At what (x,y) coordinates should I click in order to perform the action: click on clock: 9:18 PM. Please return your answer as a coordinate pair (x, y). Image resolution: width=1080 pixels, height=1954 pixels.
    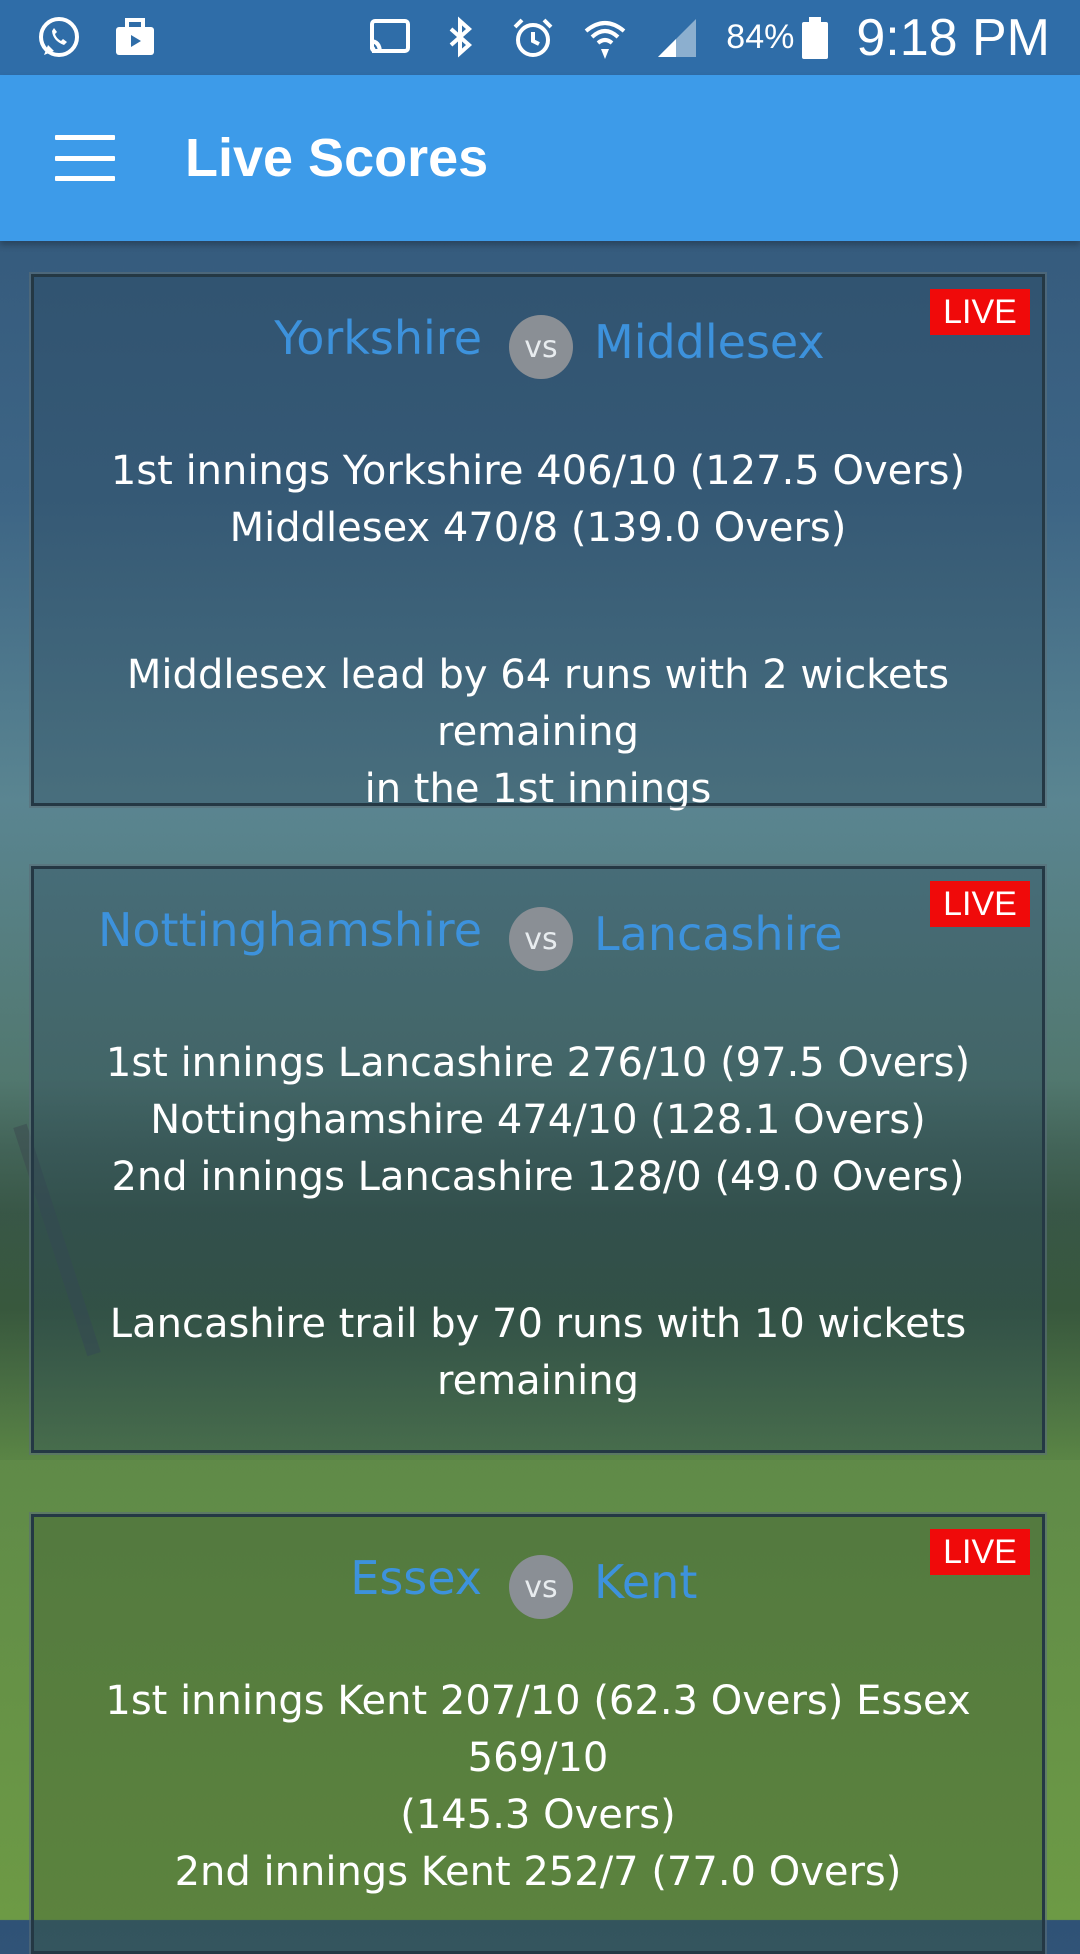
    Looking at the image, I should click on (953, 37).